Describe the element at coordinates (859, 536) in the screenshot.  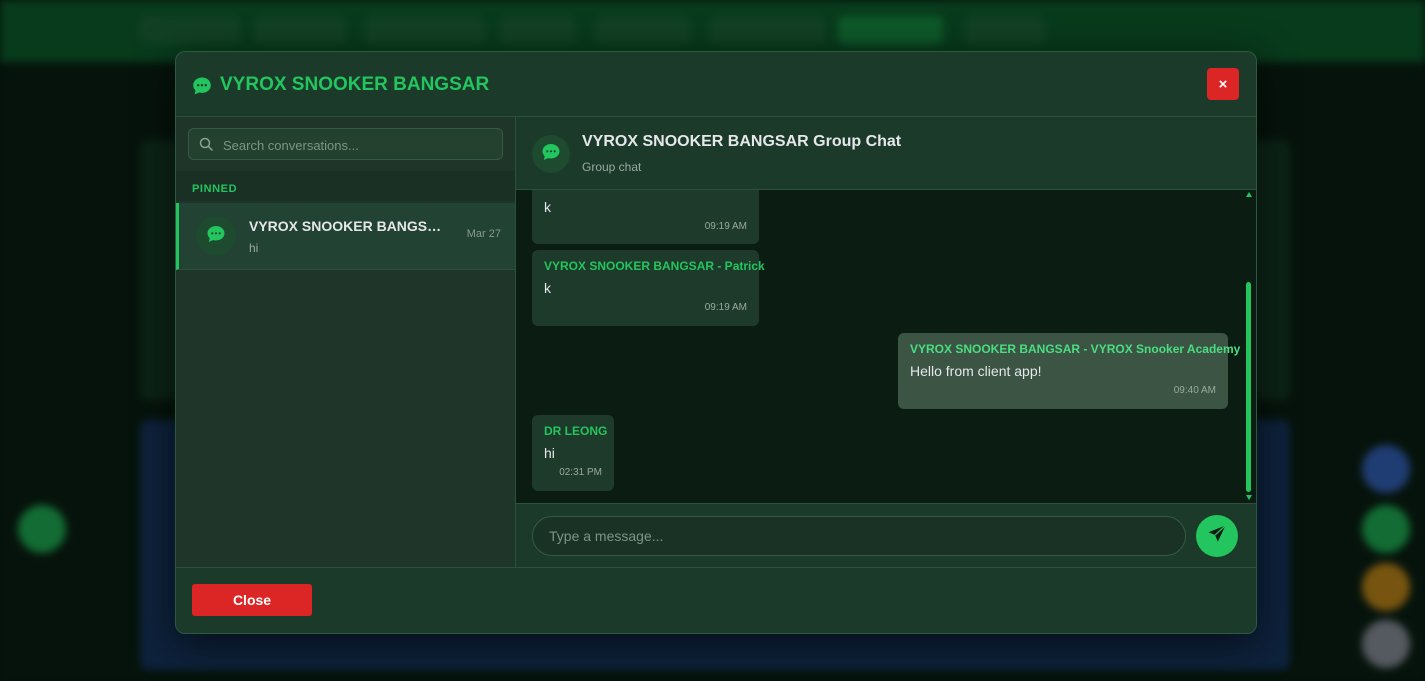
I see `message-input` at that location.